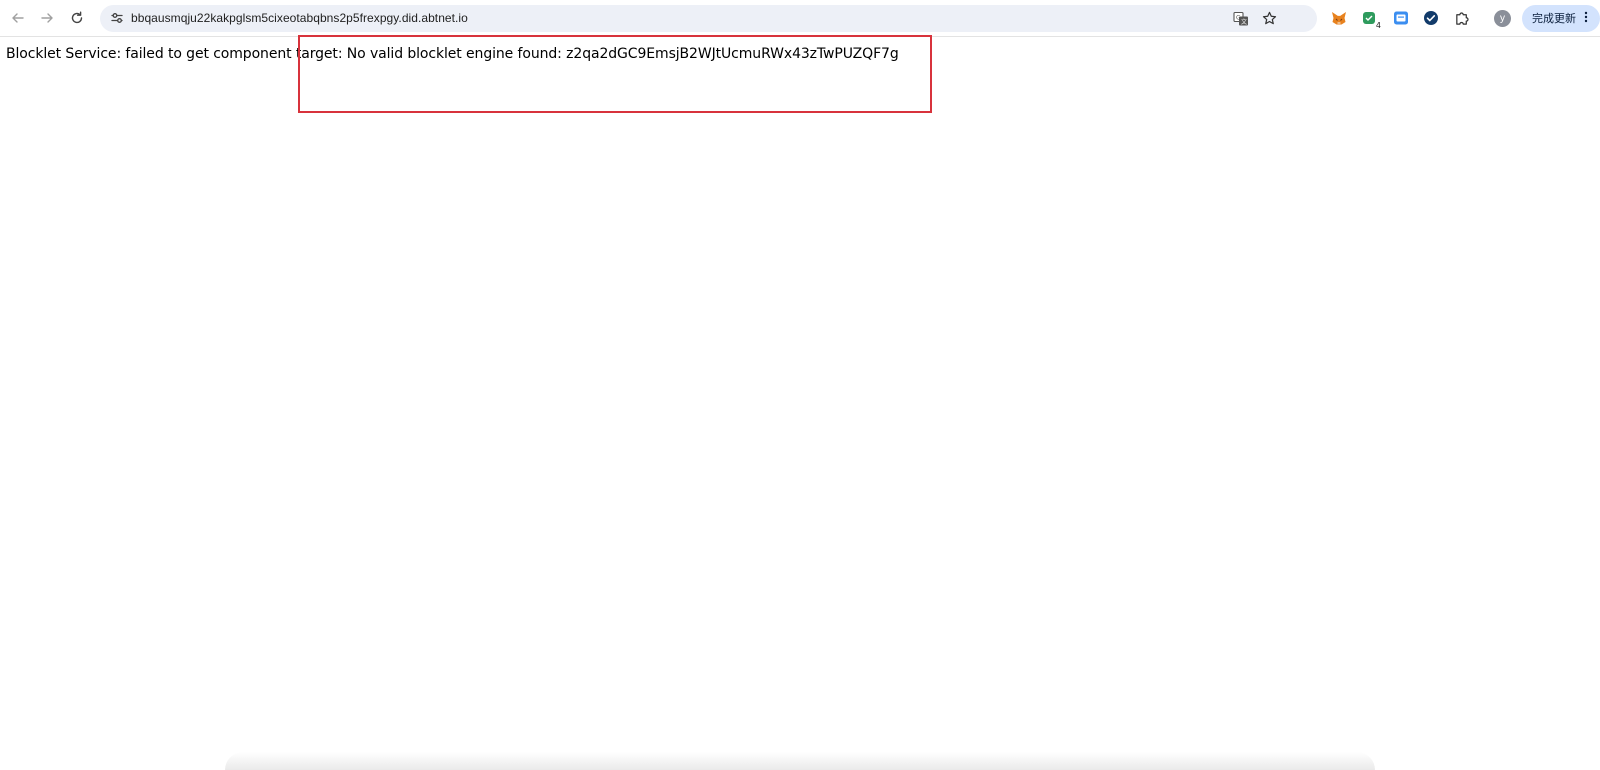 This screenshot has height=770, width=1600. Describe the element at coordinates (1378, 25) in the screenshot. I see `extension-badge: 4` at that location.